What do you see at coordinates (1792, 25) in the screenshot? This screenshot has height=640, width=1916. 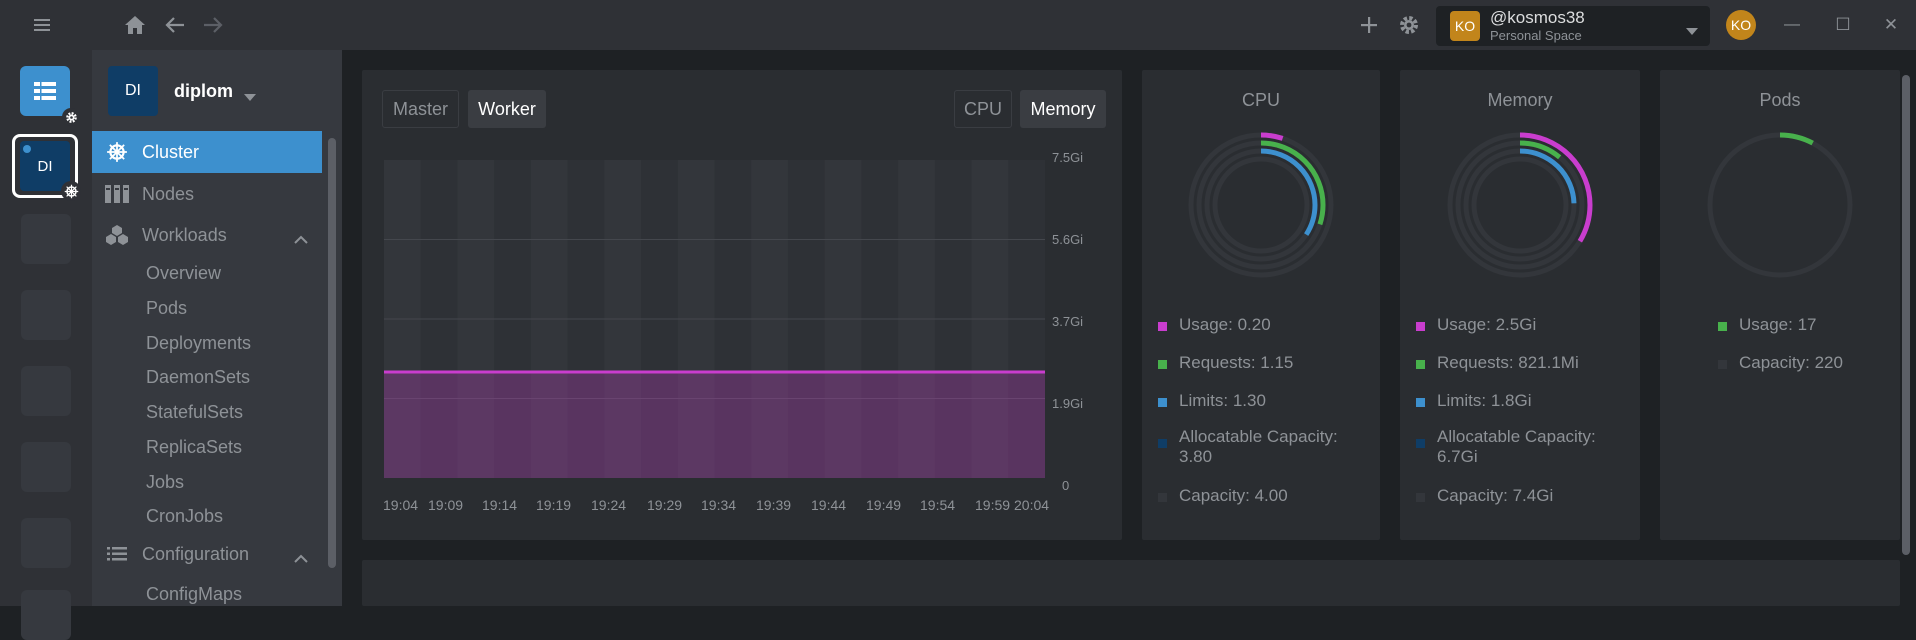 I see `minimize-icon: —` at bounding box center [1792, 25].